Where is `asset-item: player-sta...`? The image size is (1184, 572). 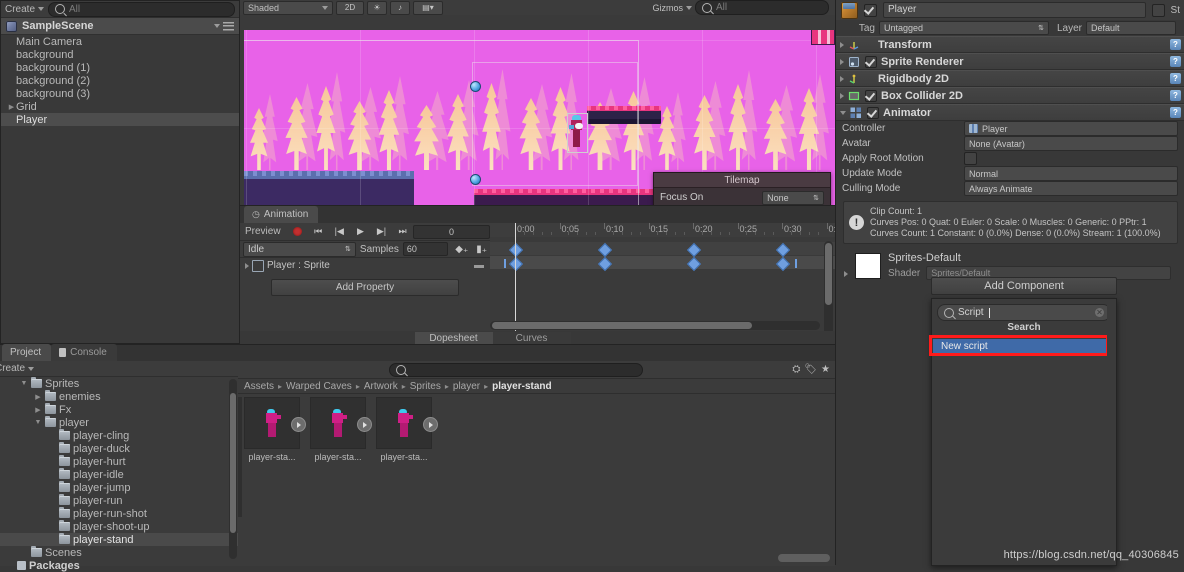 asset-item: player-sta... is located at coordinates (341, 429).